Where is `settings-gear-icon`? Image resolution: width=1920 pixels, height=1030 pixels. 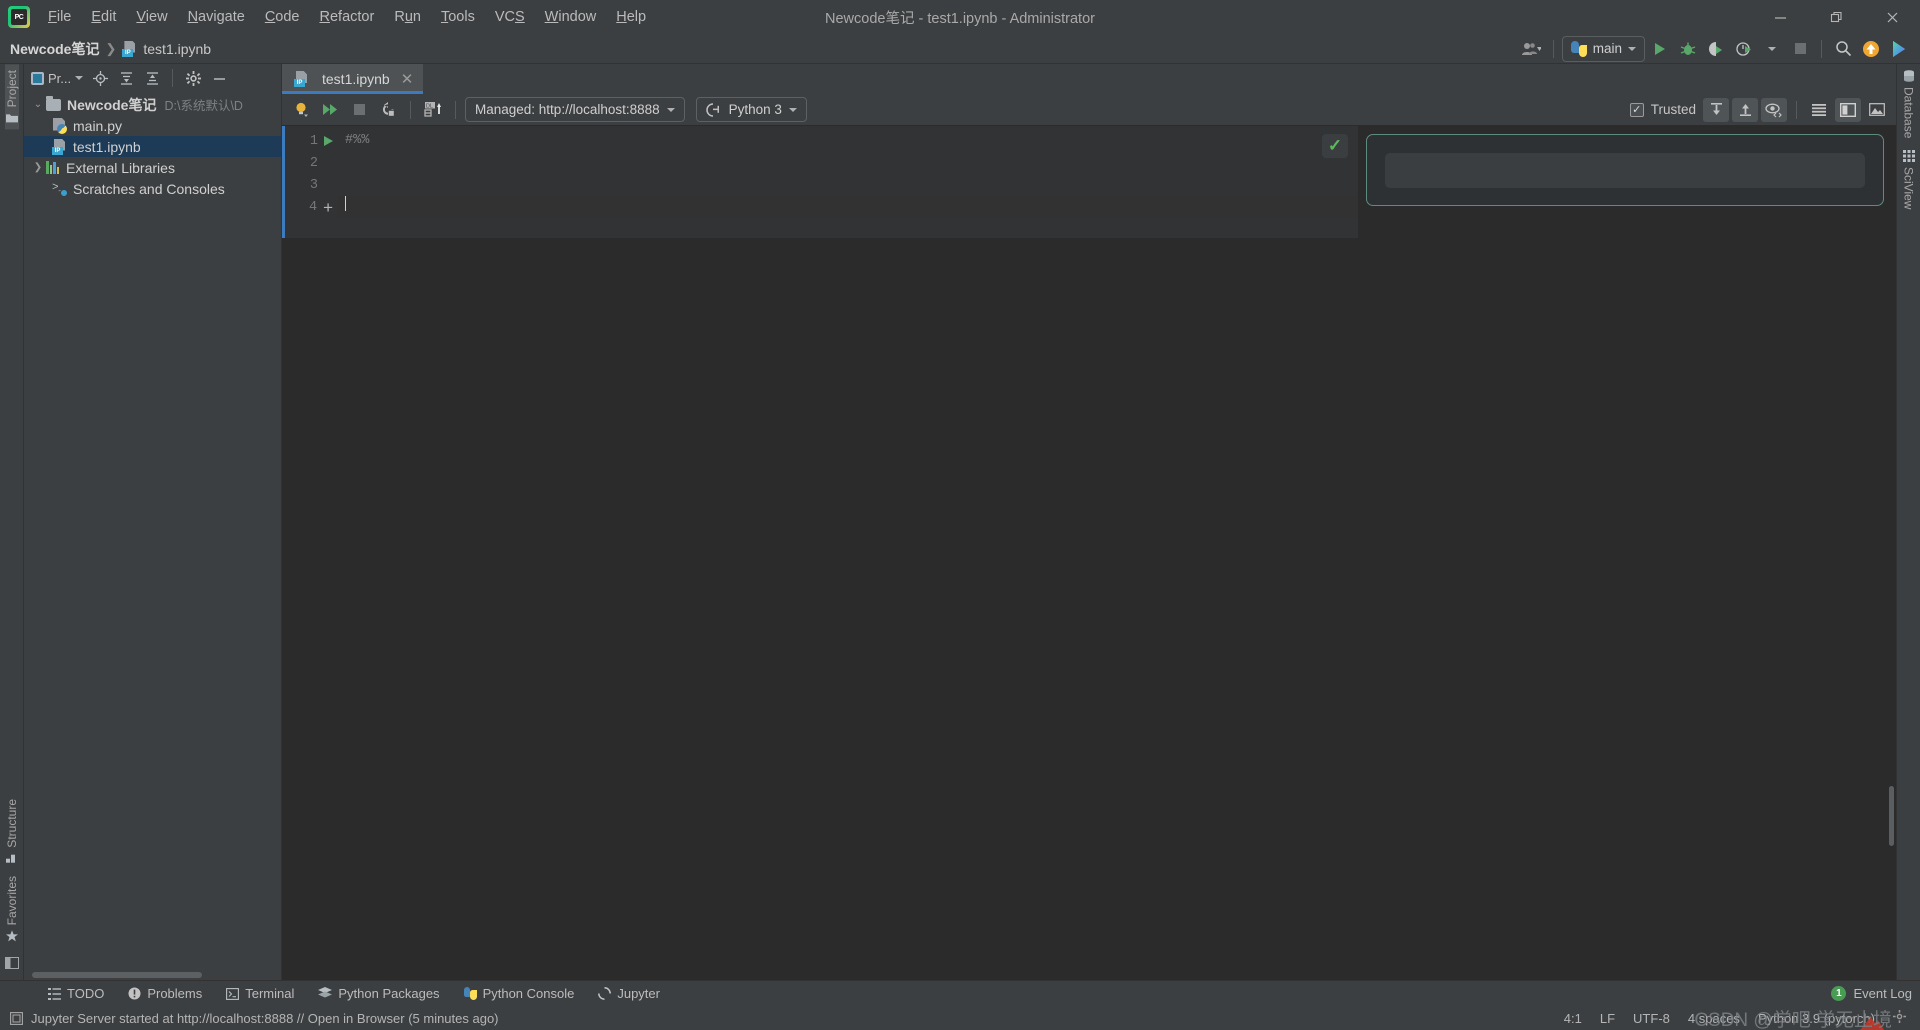 settings-gear-icon is located at coordinates (193, 78).